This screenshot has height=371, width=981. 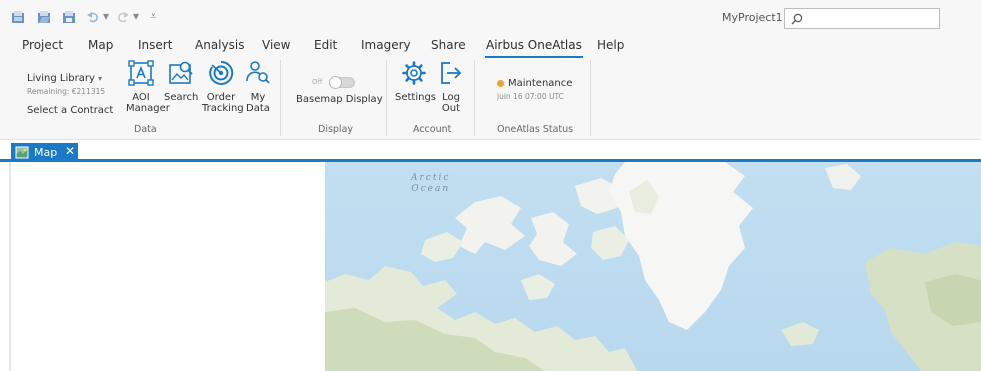 What do you see at coordinates (432, 129) in the screenshot?
I see `account-group-label: Account` at bounding box center [432, 129].